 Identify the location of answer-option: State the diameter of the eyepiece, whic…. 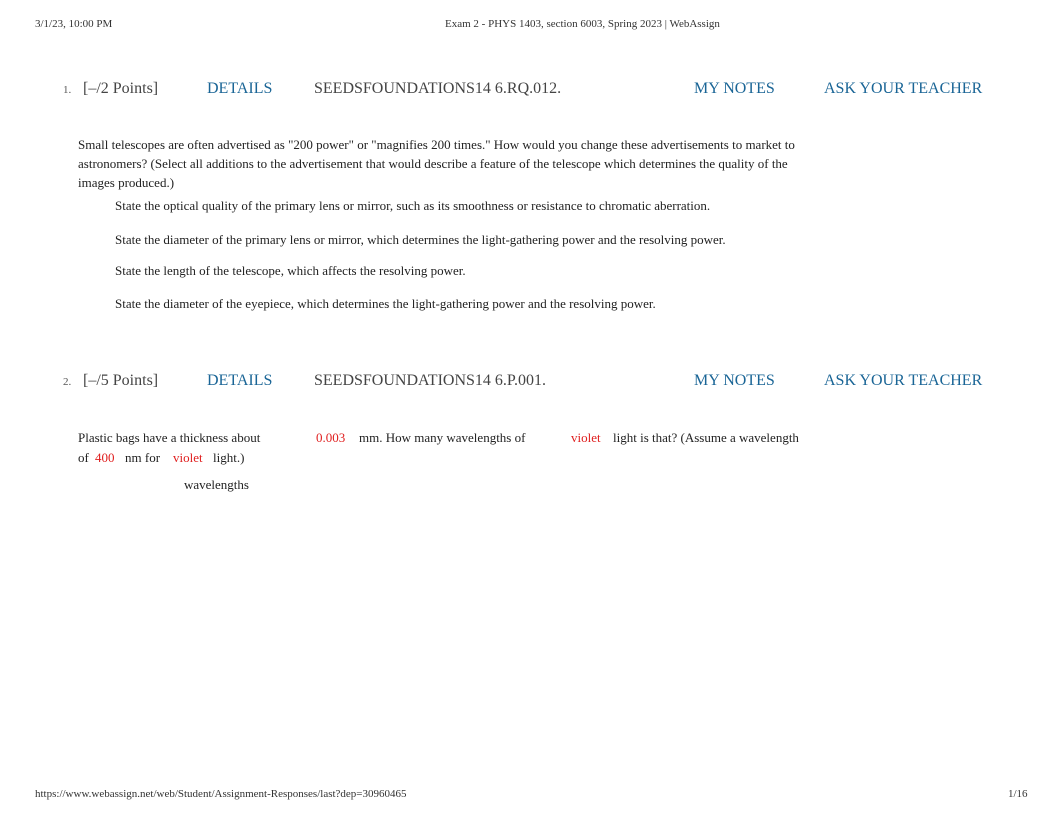
(385, 304).